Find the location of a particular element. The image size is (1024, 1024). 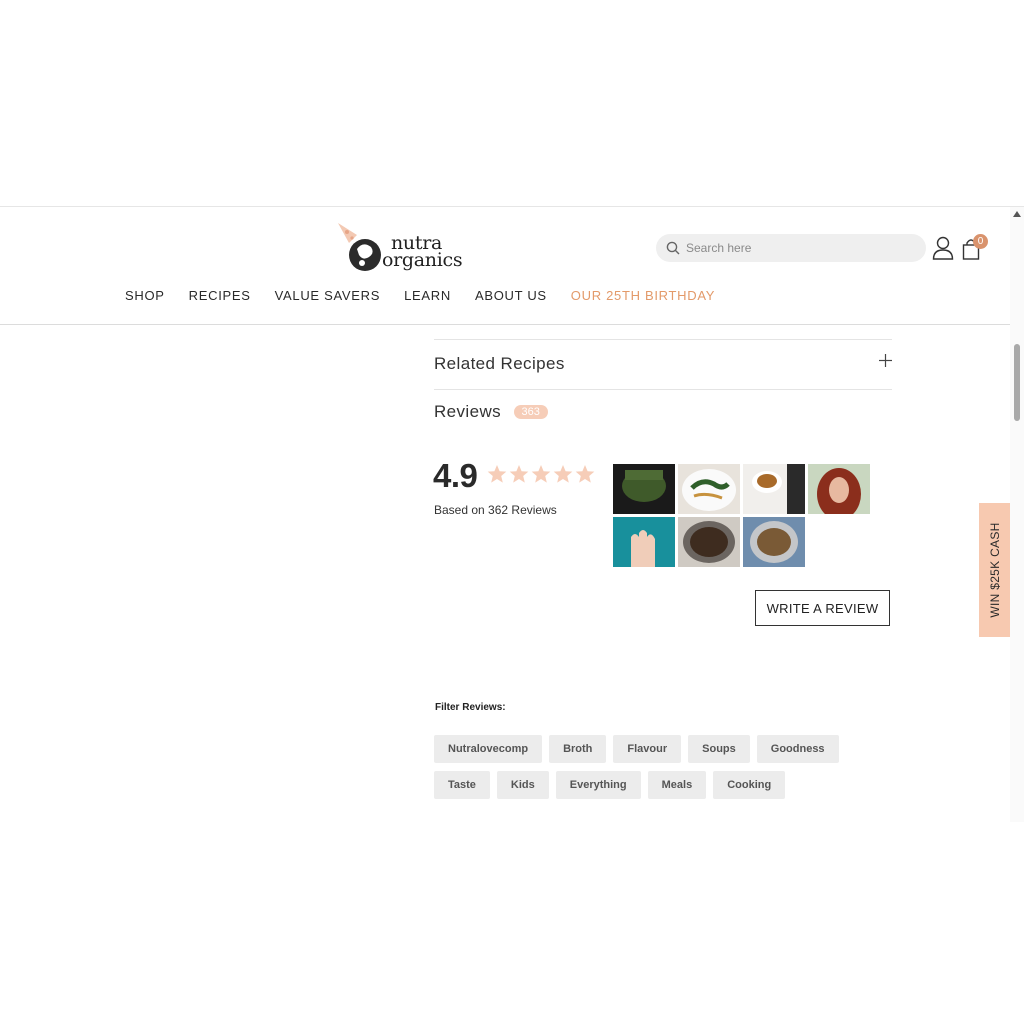

filter-tag-meals: Meals is located at coordinates (677, 785).